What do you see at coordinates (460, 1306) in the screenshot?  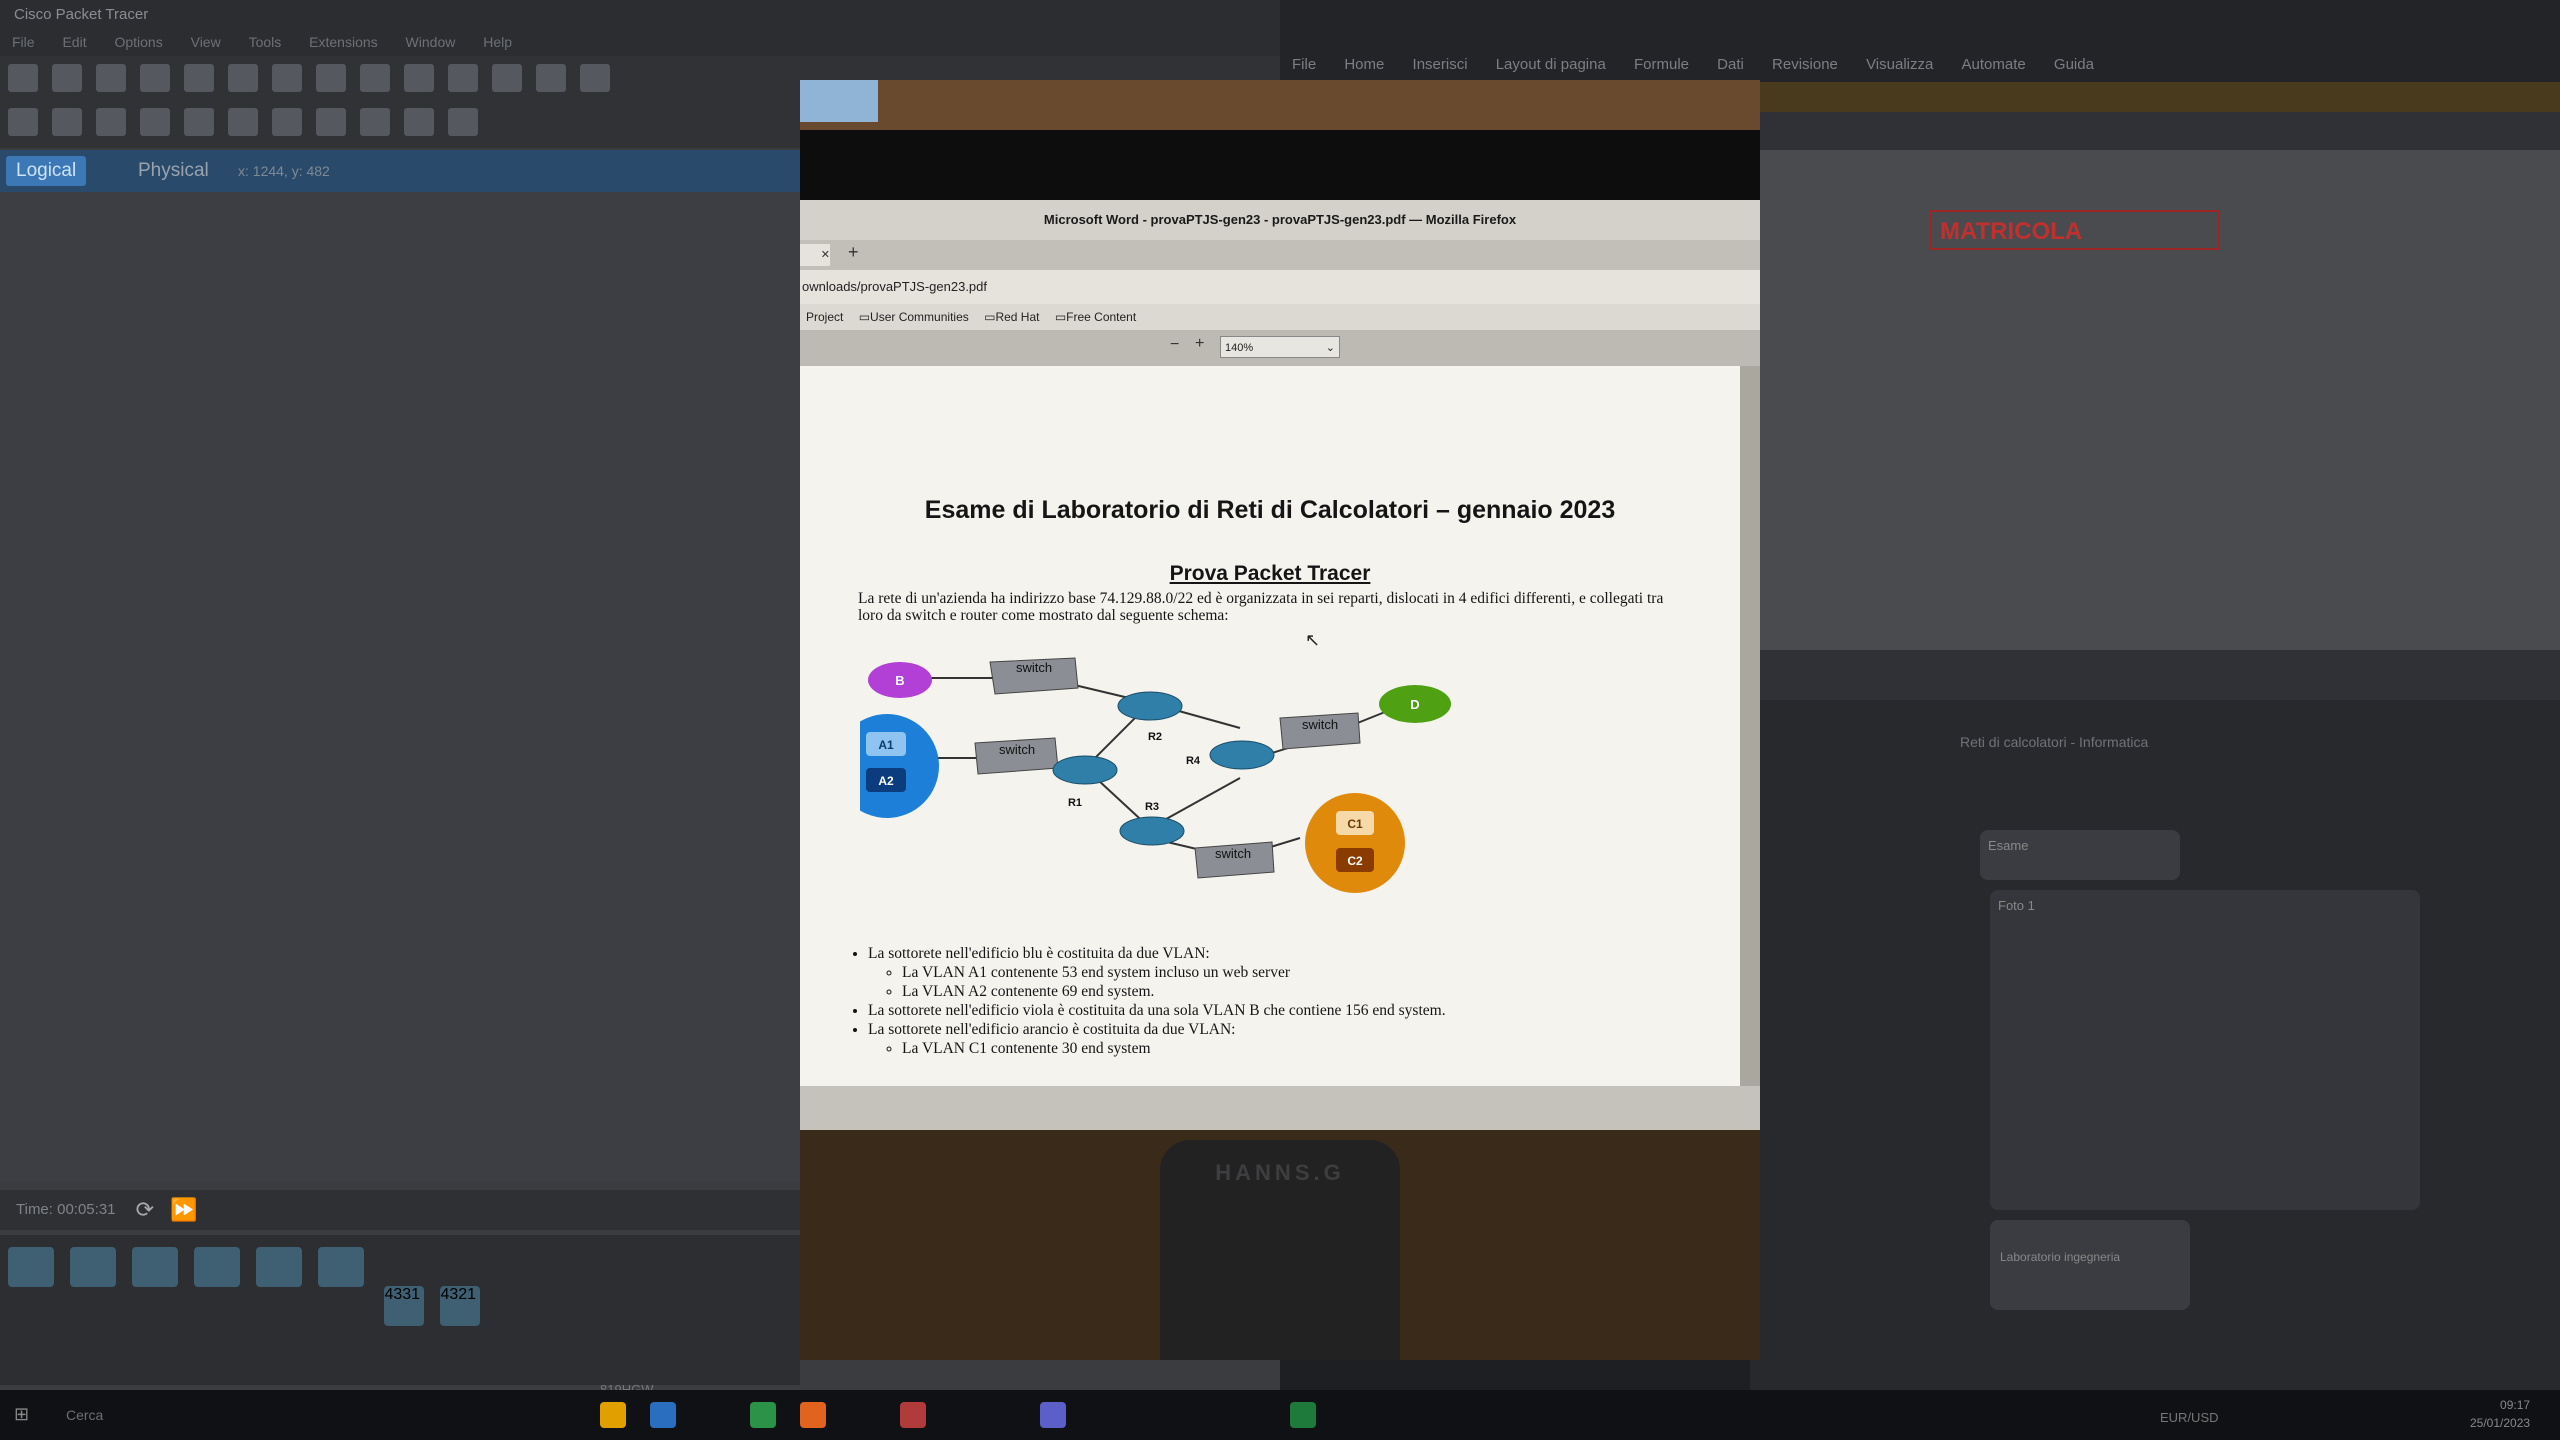 I see `device-model-label: 4321` at bounding box center [460, 1306].